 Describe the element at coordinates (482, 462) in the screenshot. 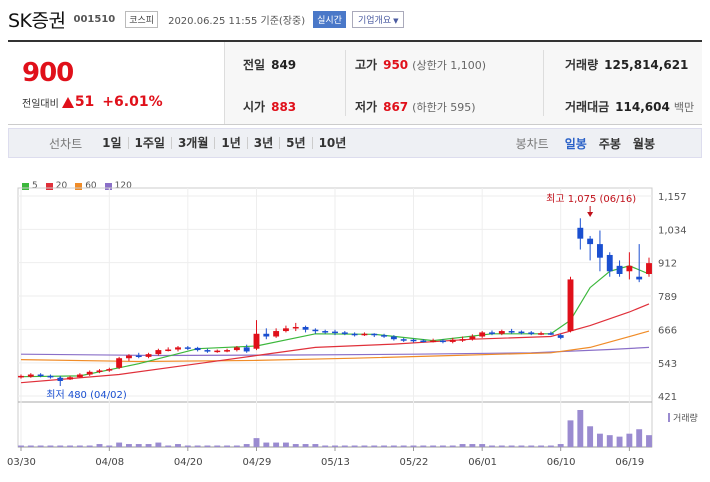

I see `x-tick-label: 06/01` at that location.